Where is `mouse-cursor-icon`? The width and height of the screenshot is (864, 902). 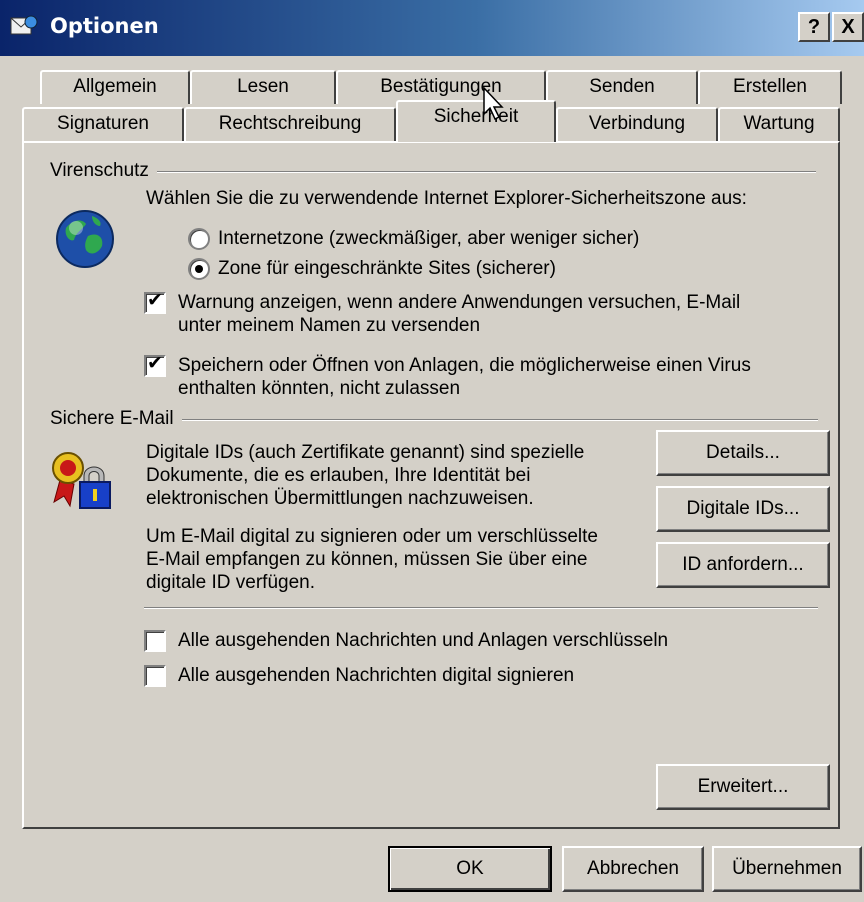
mouse-cursor-icon is located at coordinates (493, 103).